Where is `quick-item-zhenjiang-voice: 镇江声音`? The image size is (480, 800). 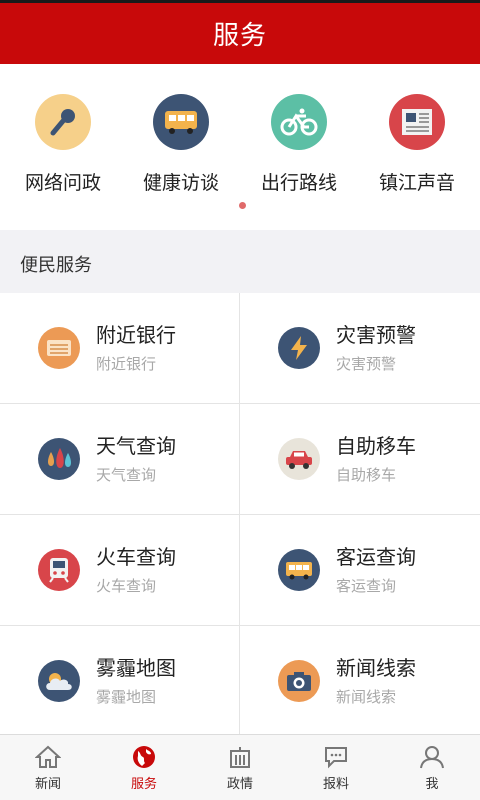
quick-item-zhenjiang-voice: 镇江声音 is located at coordinates (417, 144).